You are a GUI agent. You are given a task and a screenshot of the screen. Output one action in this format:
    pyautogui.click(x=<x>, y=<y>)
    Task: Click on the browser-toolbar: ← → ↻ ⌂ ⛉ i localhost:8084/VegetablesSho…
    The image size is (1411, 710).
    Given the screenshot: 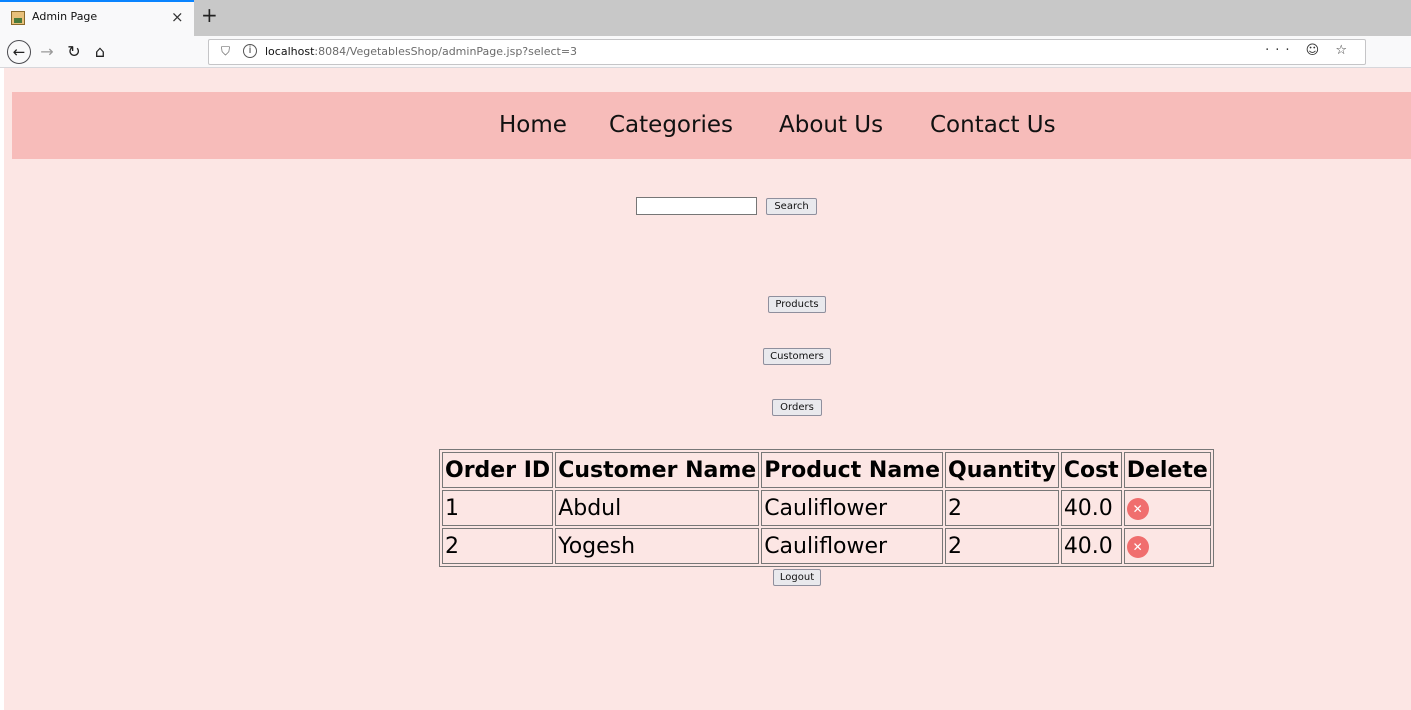 What is the action you would take?
    pyautogui.click(x=705, y=52)
    